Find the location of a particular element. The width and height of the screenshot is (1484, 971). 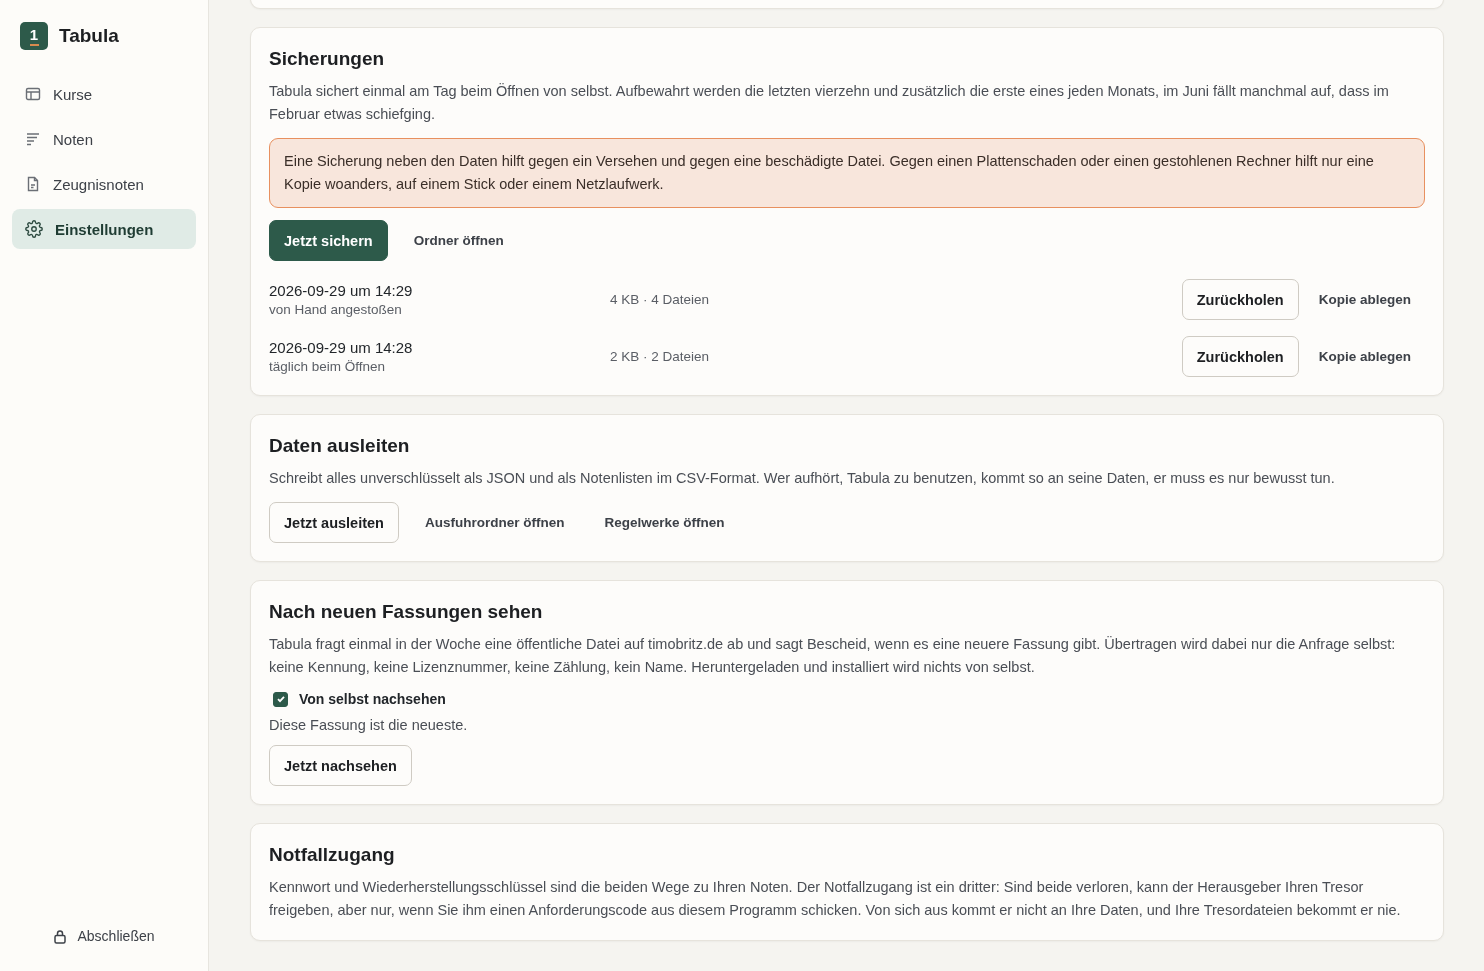

nav-item: Einstellungen is located at coordinates (104, 229).